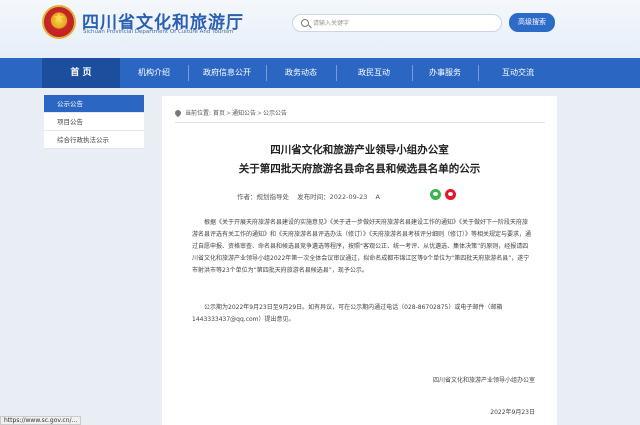  What do you see at coordinates (227, 73) in the screenshot?
I see `nav-item-gov-info: 政府信息公开` at bounding box center [227, 73].